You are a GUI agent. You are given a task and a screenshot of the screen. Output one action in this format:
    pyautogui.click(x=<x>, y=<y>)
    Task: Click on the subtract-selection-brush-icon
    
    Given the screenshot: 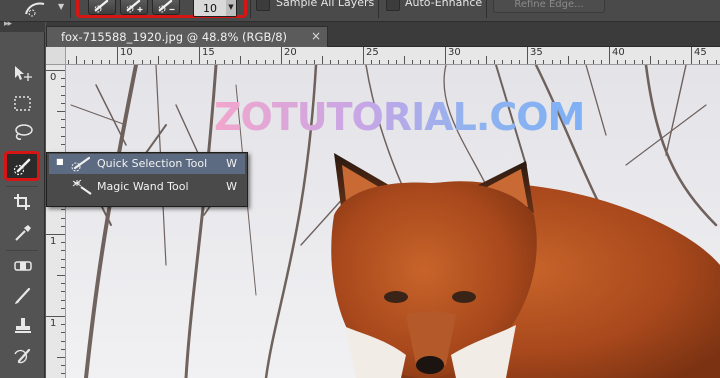 What is the action you would take?
    pyautogui.click(x=166, y=6)
    